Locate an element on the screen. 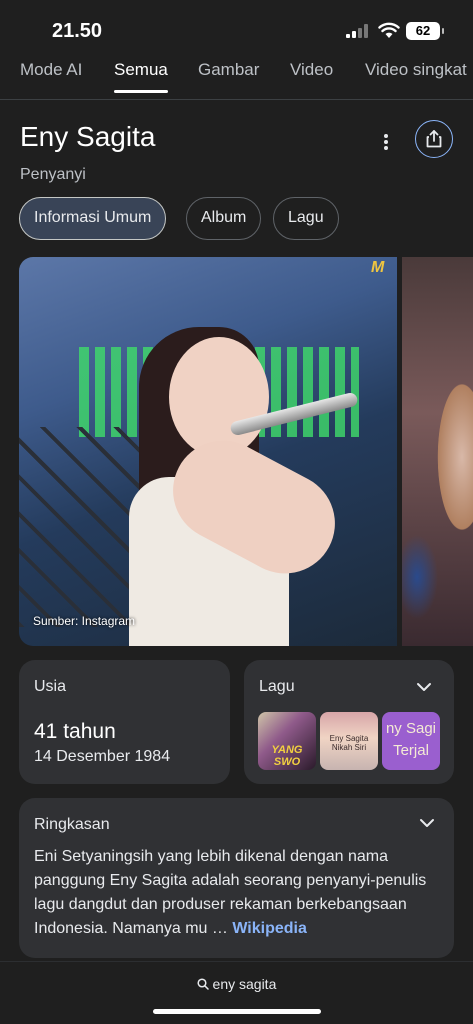 This screenshot has height=1024, width=473. status-time: 21.50 is located at coordinates (77, 31).